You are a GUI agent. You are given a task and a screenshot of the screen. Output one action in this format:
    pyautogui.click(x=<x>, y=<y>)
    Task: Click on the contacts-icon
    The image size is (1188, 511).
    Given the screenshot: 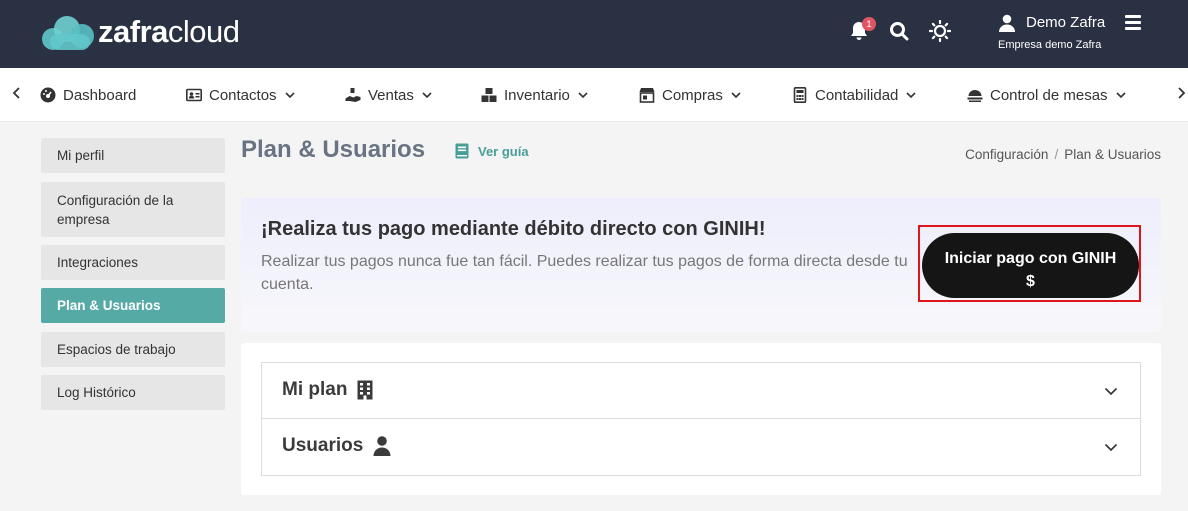 What is the action you would take?
    pyautogui.click(x=194, y=95)
    